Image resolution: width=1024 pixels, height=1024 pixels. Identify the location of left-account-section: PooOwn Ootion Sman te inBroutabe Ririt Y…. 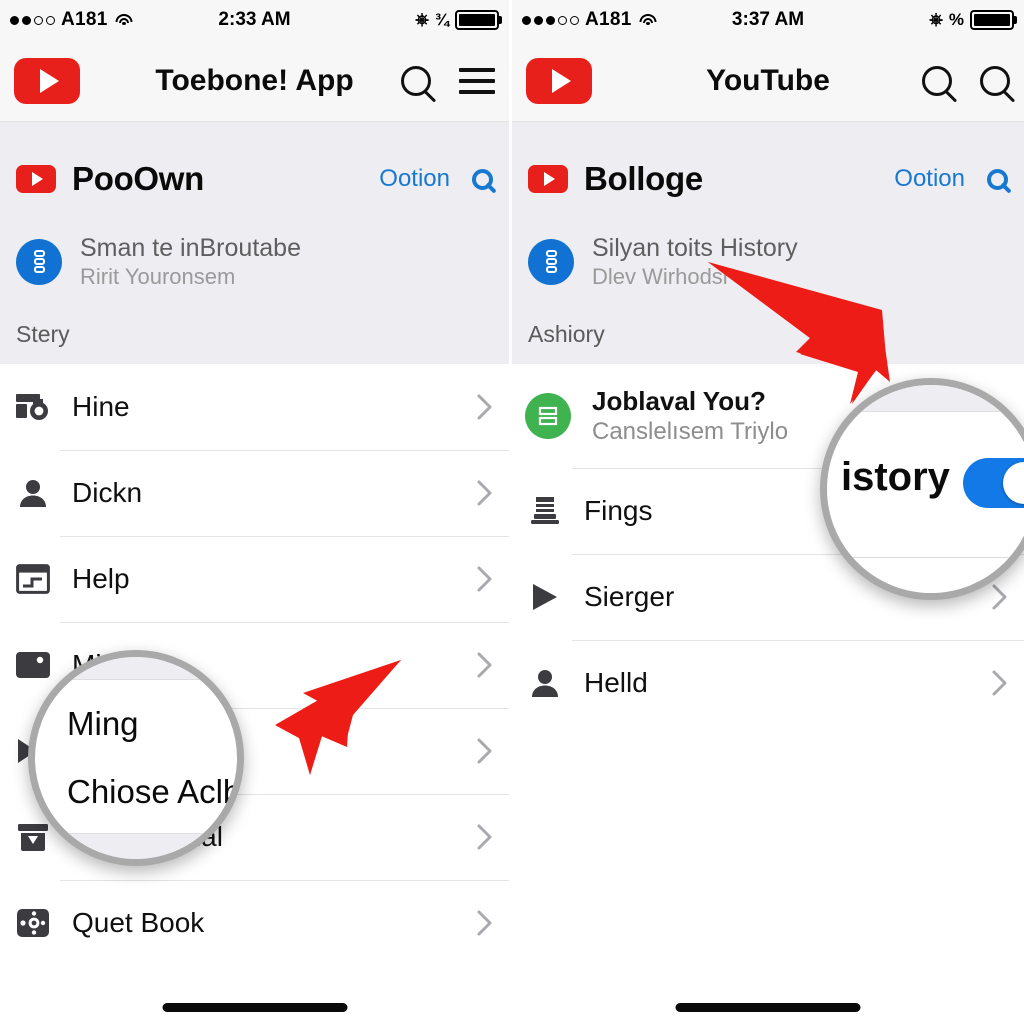
(254, 219).